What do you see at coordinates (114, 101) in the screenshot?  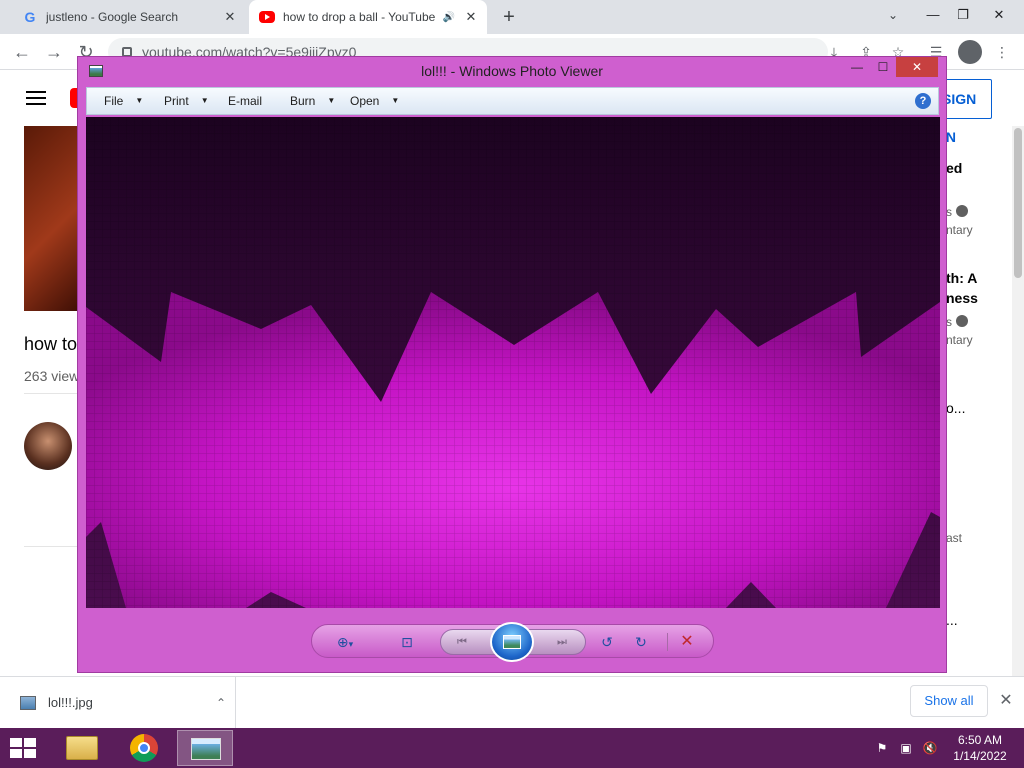 I see `menu-label: File` at bounding box center [114, 101].